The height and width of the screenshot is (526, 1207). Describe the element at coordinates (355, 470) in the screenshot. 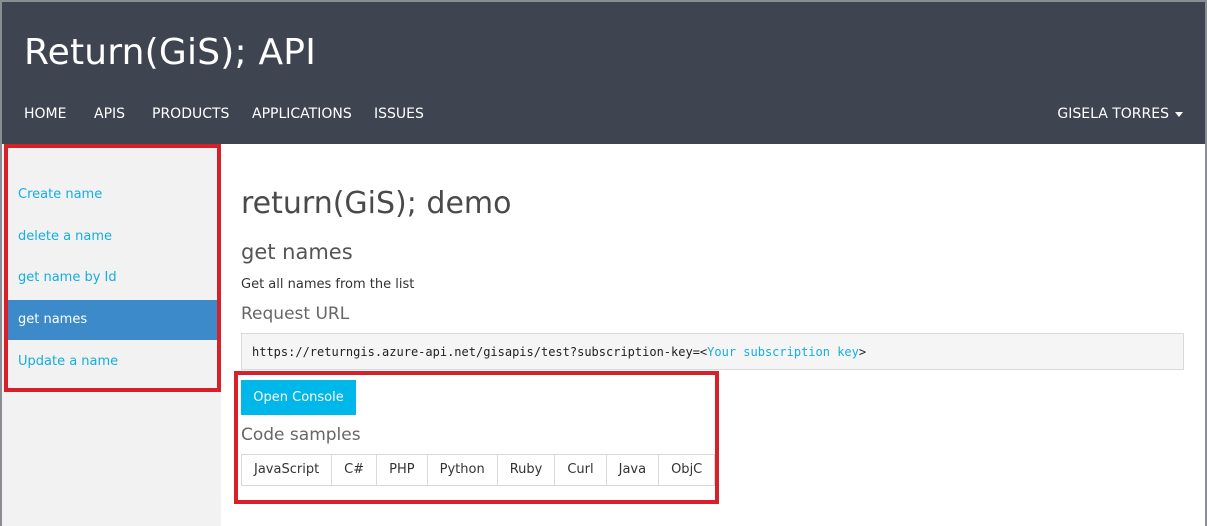

I see `tab-csharp: C#` at that location.